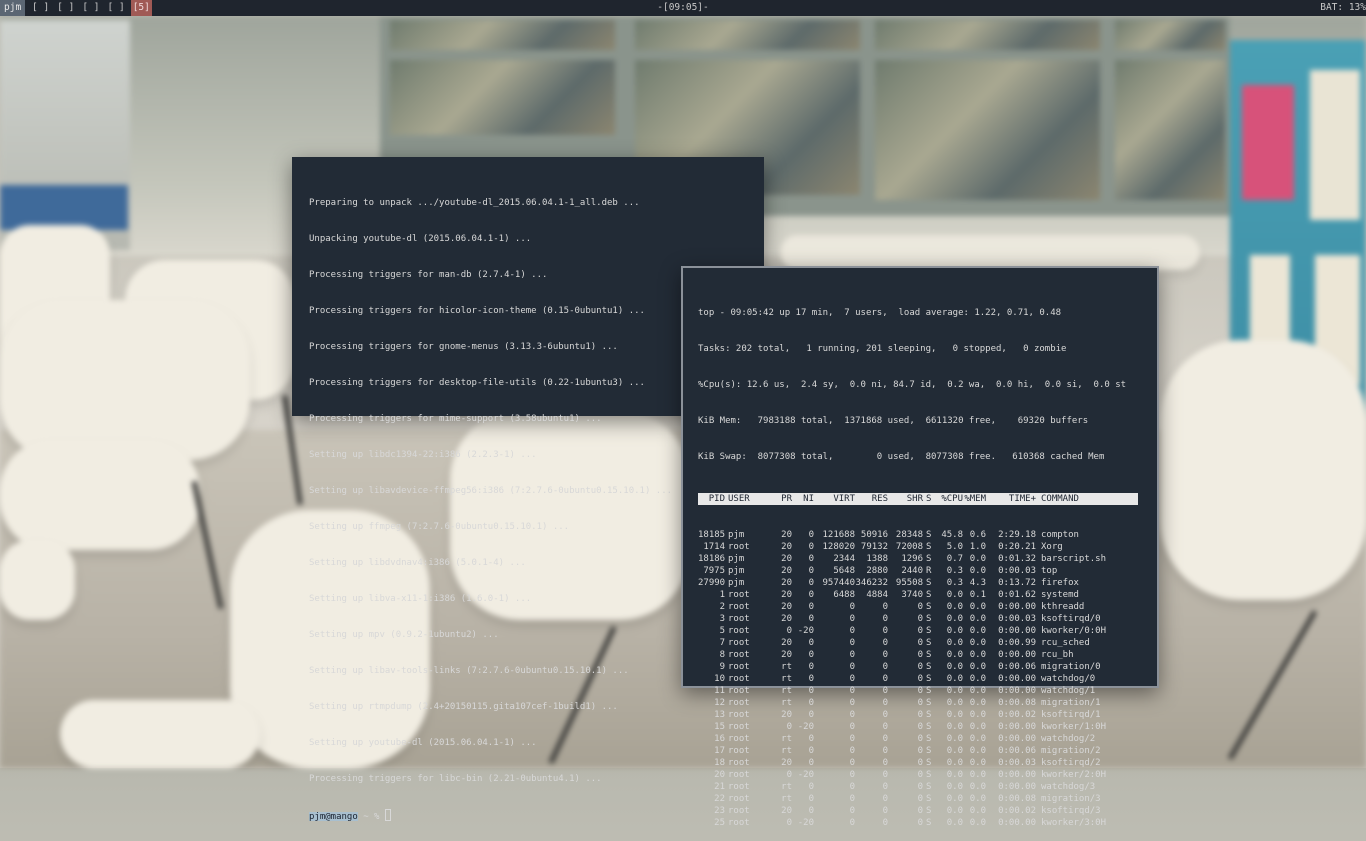 The image size is (1366, 841). What do you see at coordinates (1071, 811) in the screenshot?
I see `command-cell: ksoftirqd/3` at bounding box center [1071, 811].